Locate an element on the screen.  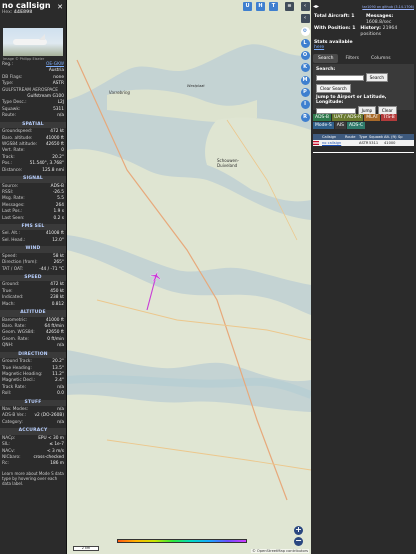
nav-left-icon: ‹ is located at coordinates (305, 6).